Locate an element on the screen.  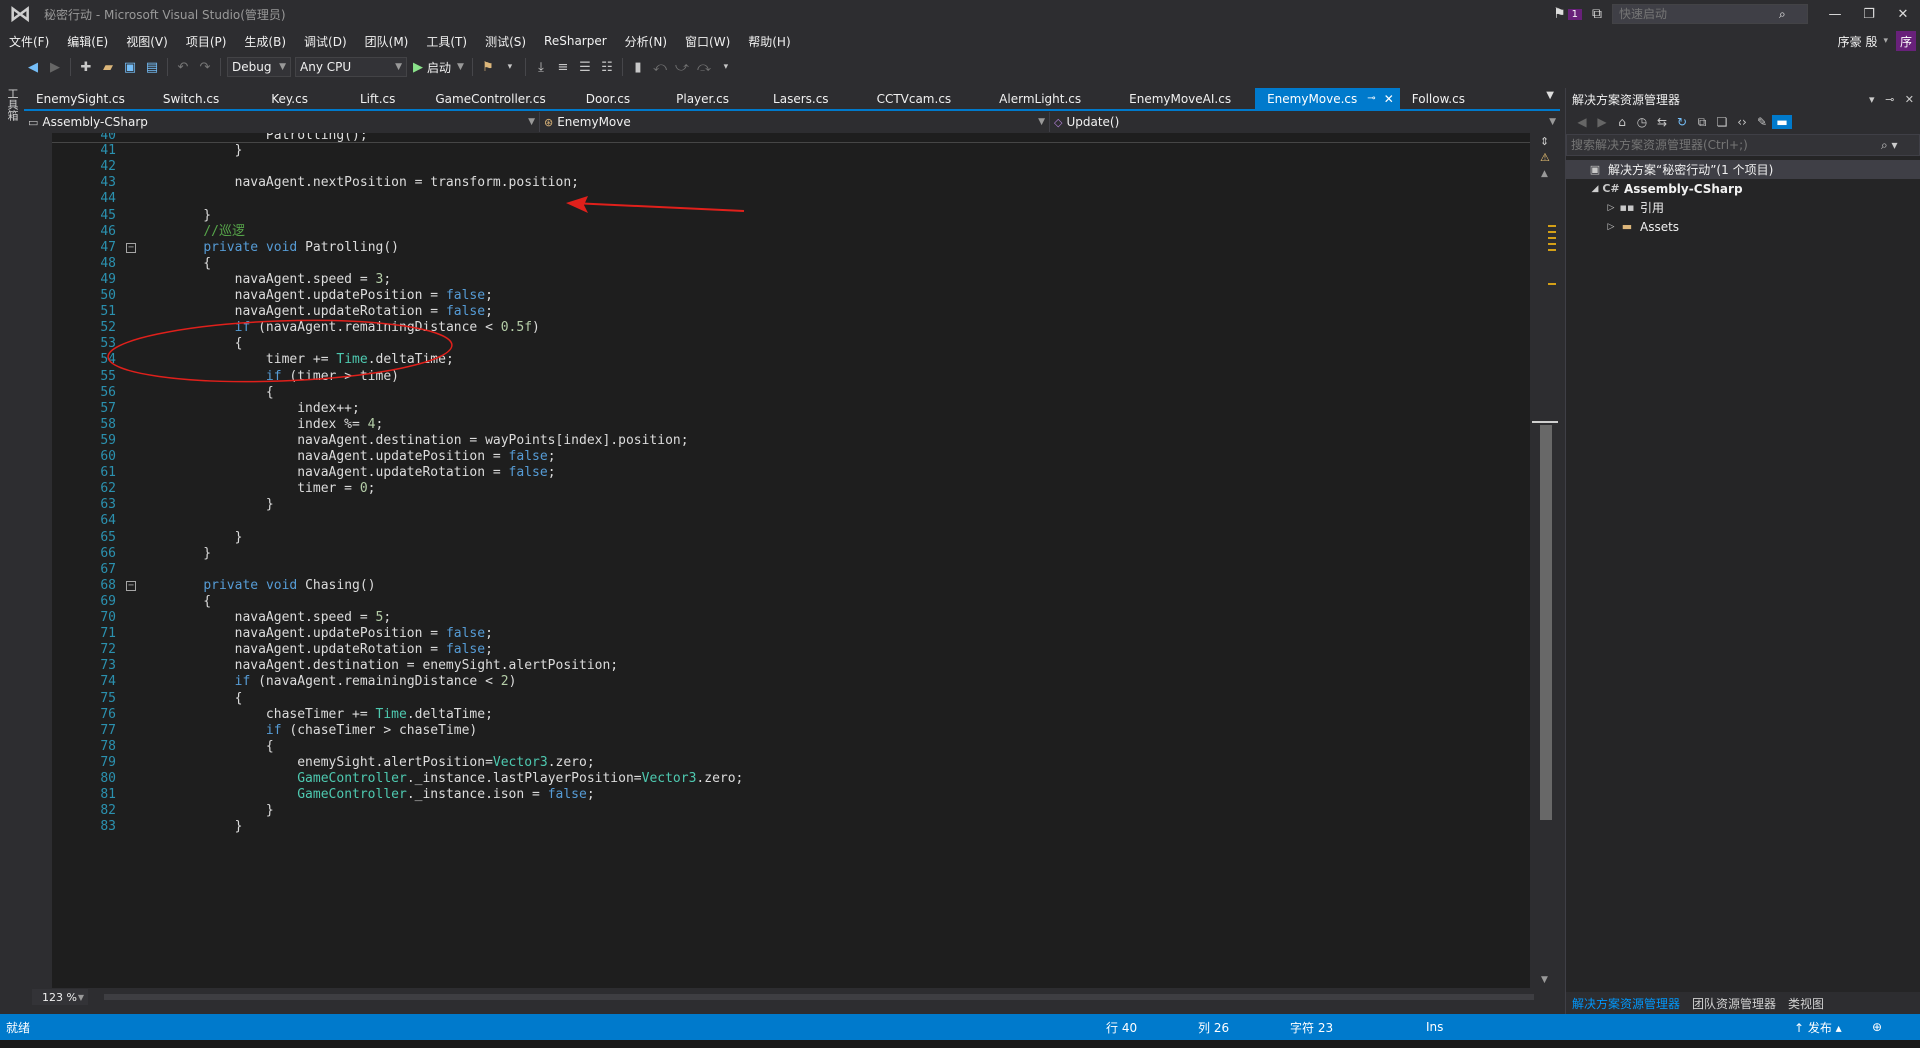
tree-item: ▷ ▪▪ 引用 is located at coordinates (1743, 207).